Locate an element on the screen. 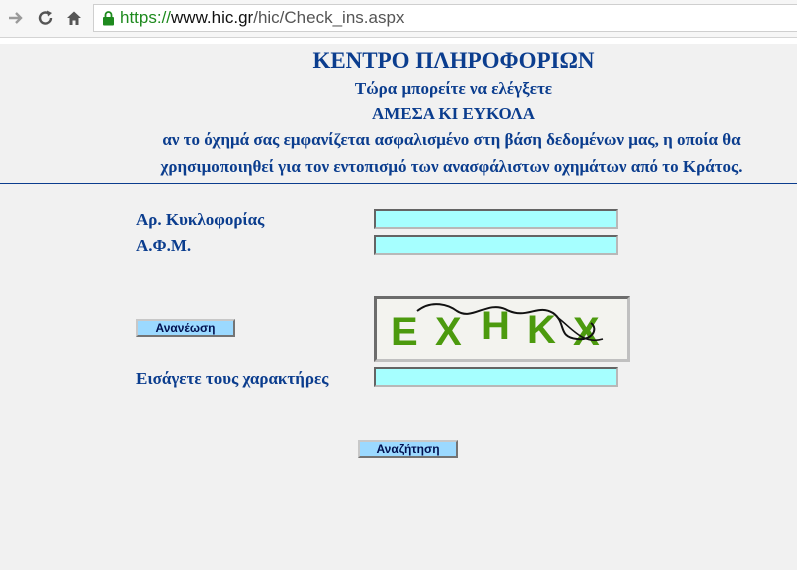  address-bar: https://www.hic.gr/hic/Check_ins.aspx is located at coordinates (445, 18).